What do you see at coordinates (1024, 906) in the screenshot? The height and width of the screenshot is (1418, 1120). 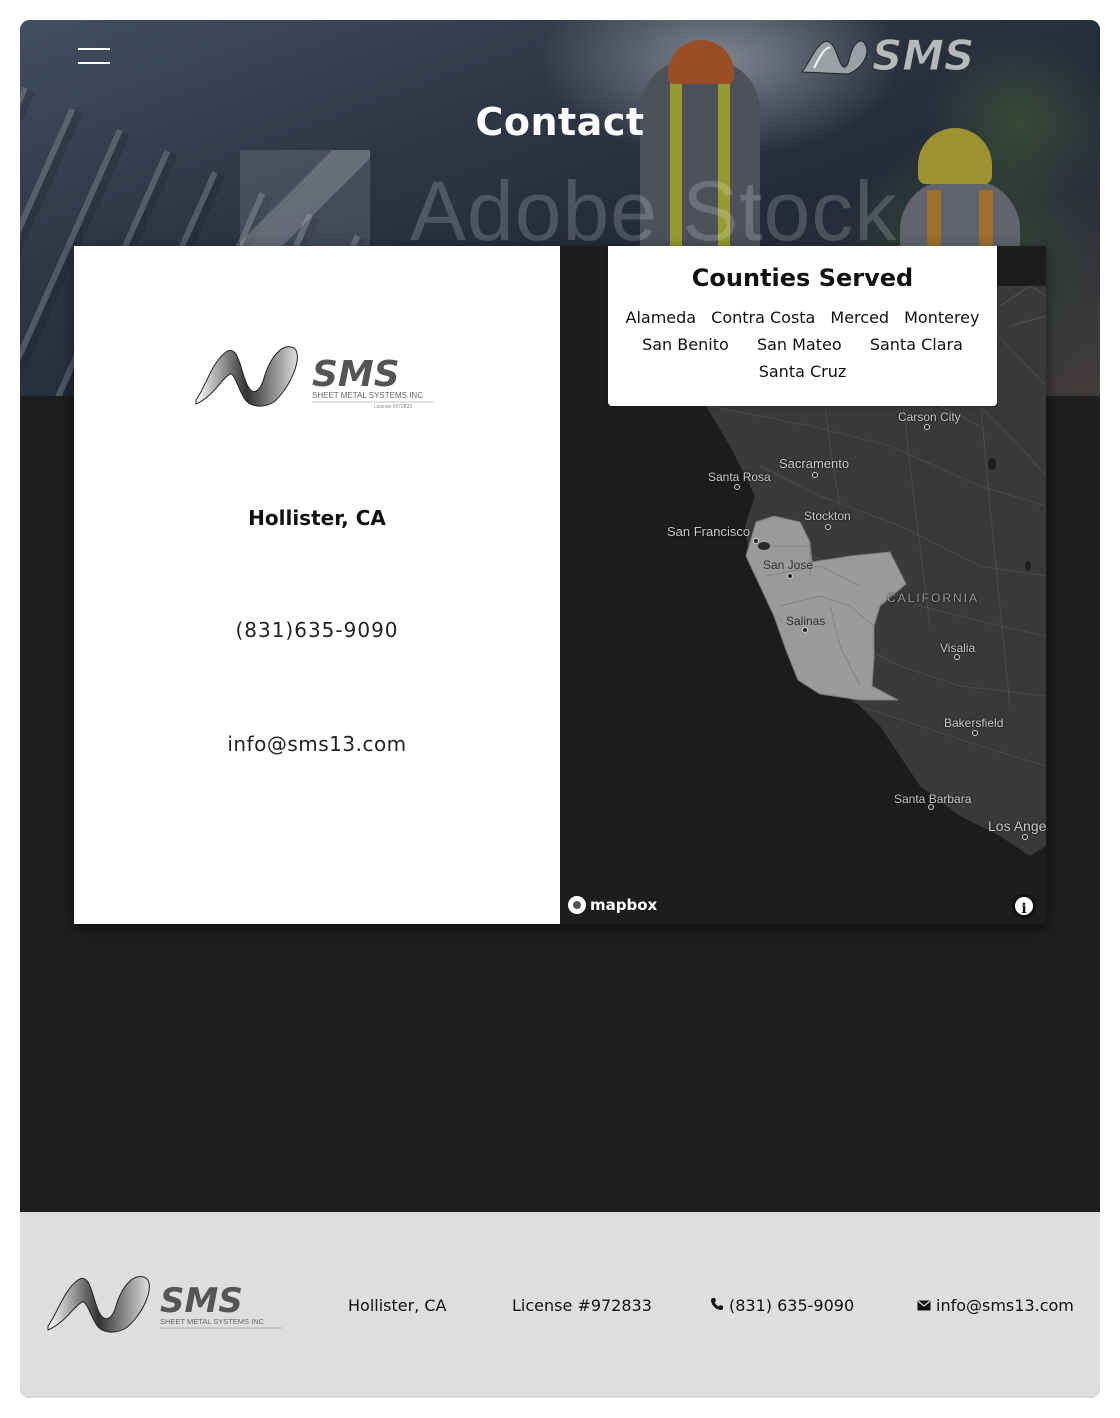 I see `map-info-button: i` at bounding box center [1024, 906].